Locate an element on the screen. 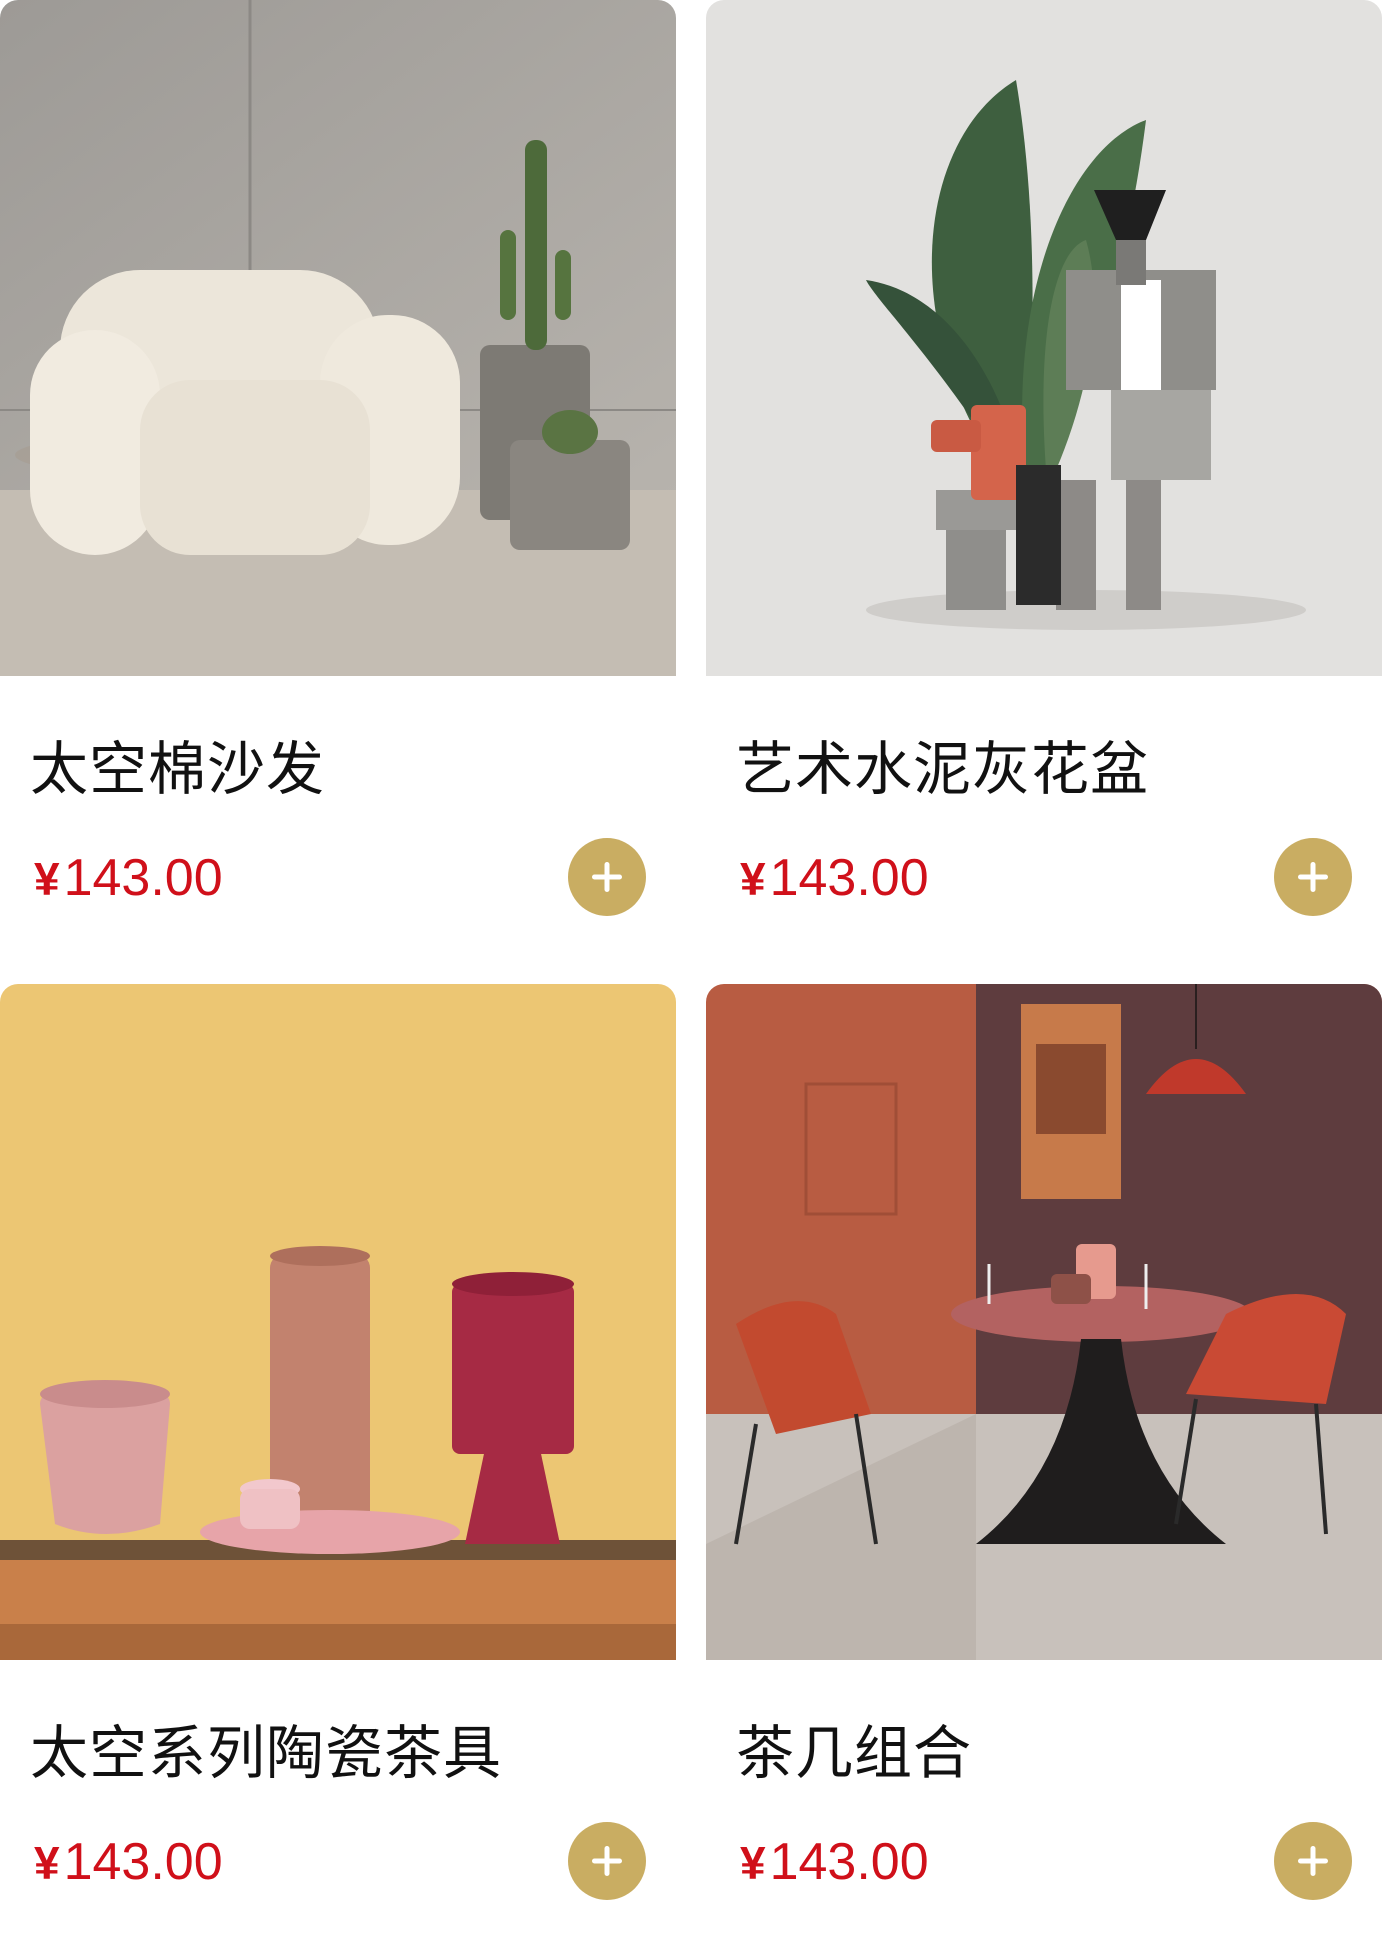 Image resolution: width=1382 pixels, height=1944 pixels. product-title: 艺术水泥灰花盆 is located at coordinates (942, 764).